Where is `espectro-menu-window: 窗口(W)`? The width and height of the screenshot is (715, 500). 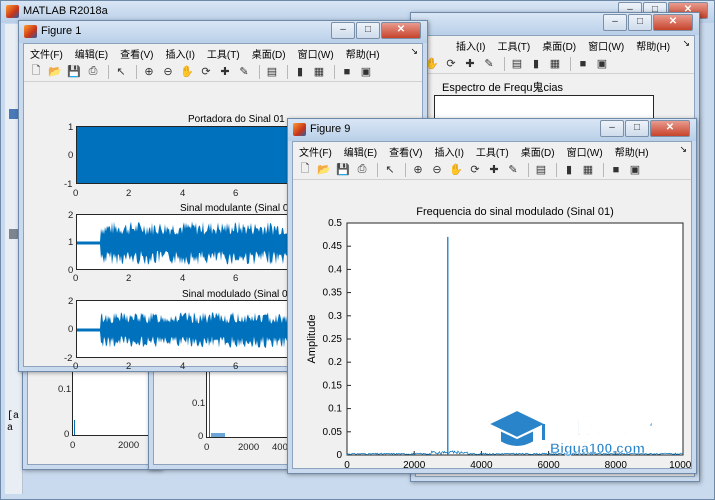
espectro-menu-window: 窗口(W) is located at coordinates (606, 45).